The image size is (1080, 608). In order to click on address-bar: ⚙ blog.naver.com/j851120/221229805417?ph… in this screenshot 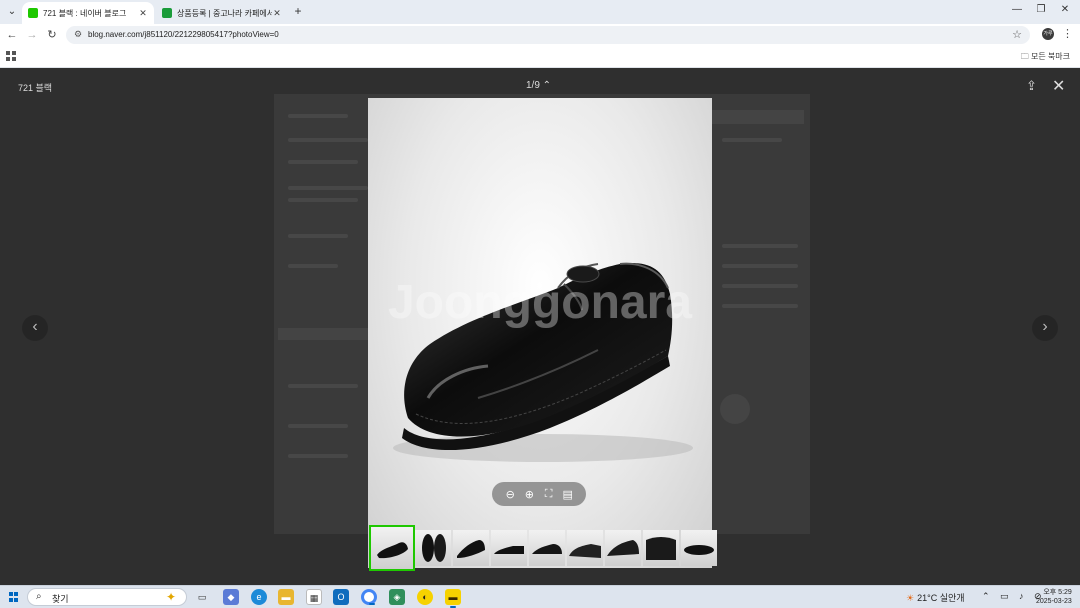, I will do `click(548, 35)`.